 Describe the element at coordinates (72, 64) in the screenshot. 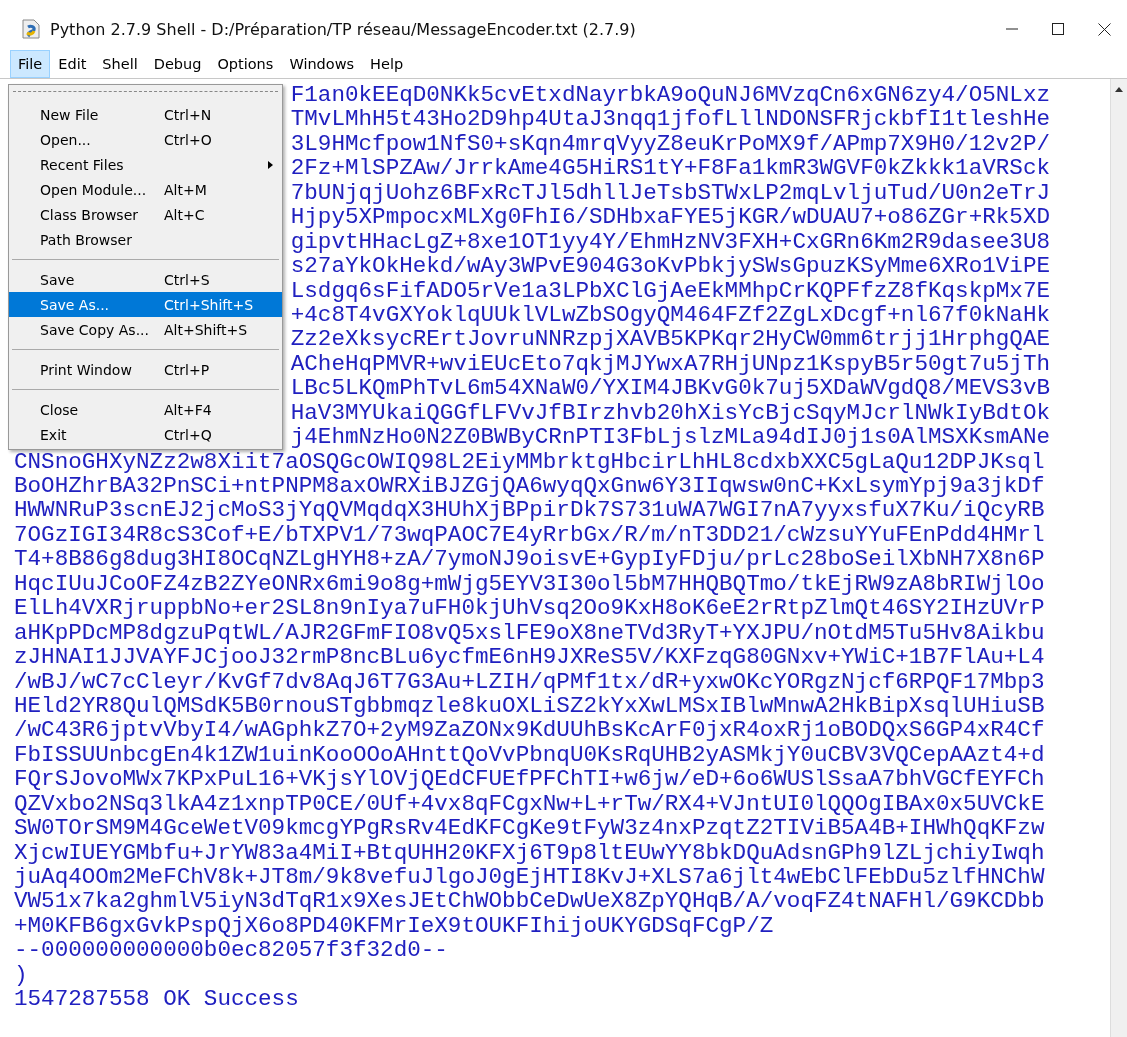

I see `menu-bar-item: Edit` at that location.